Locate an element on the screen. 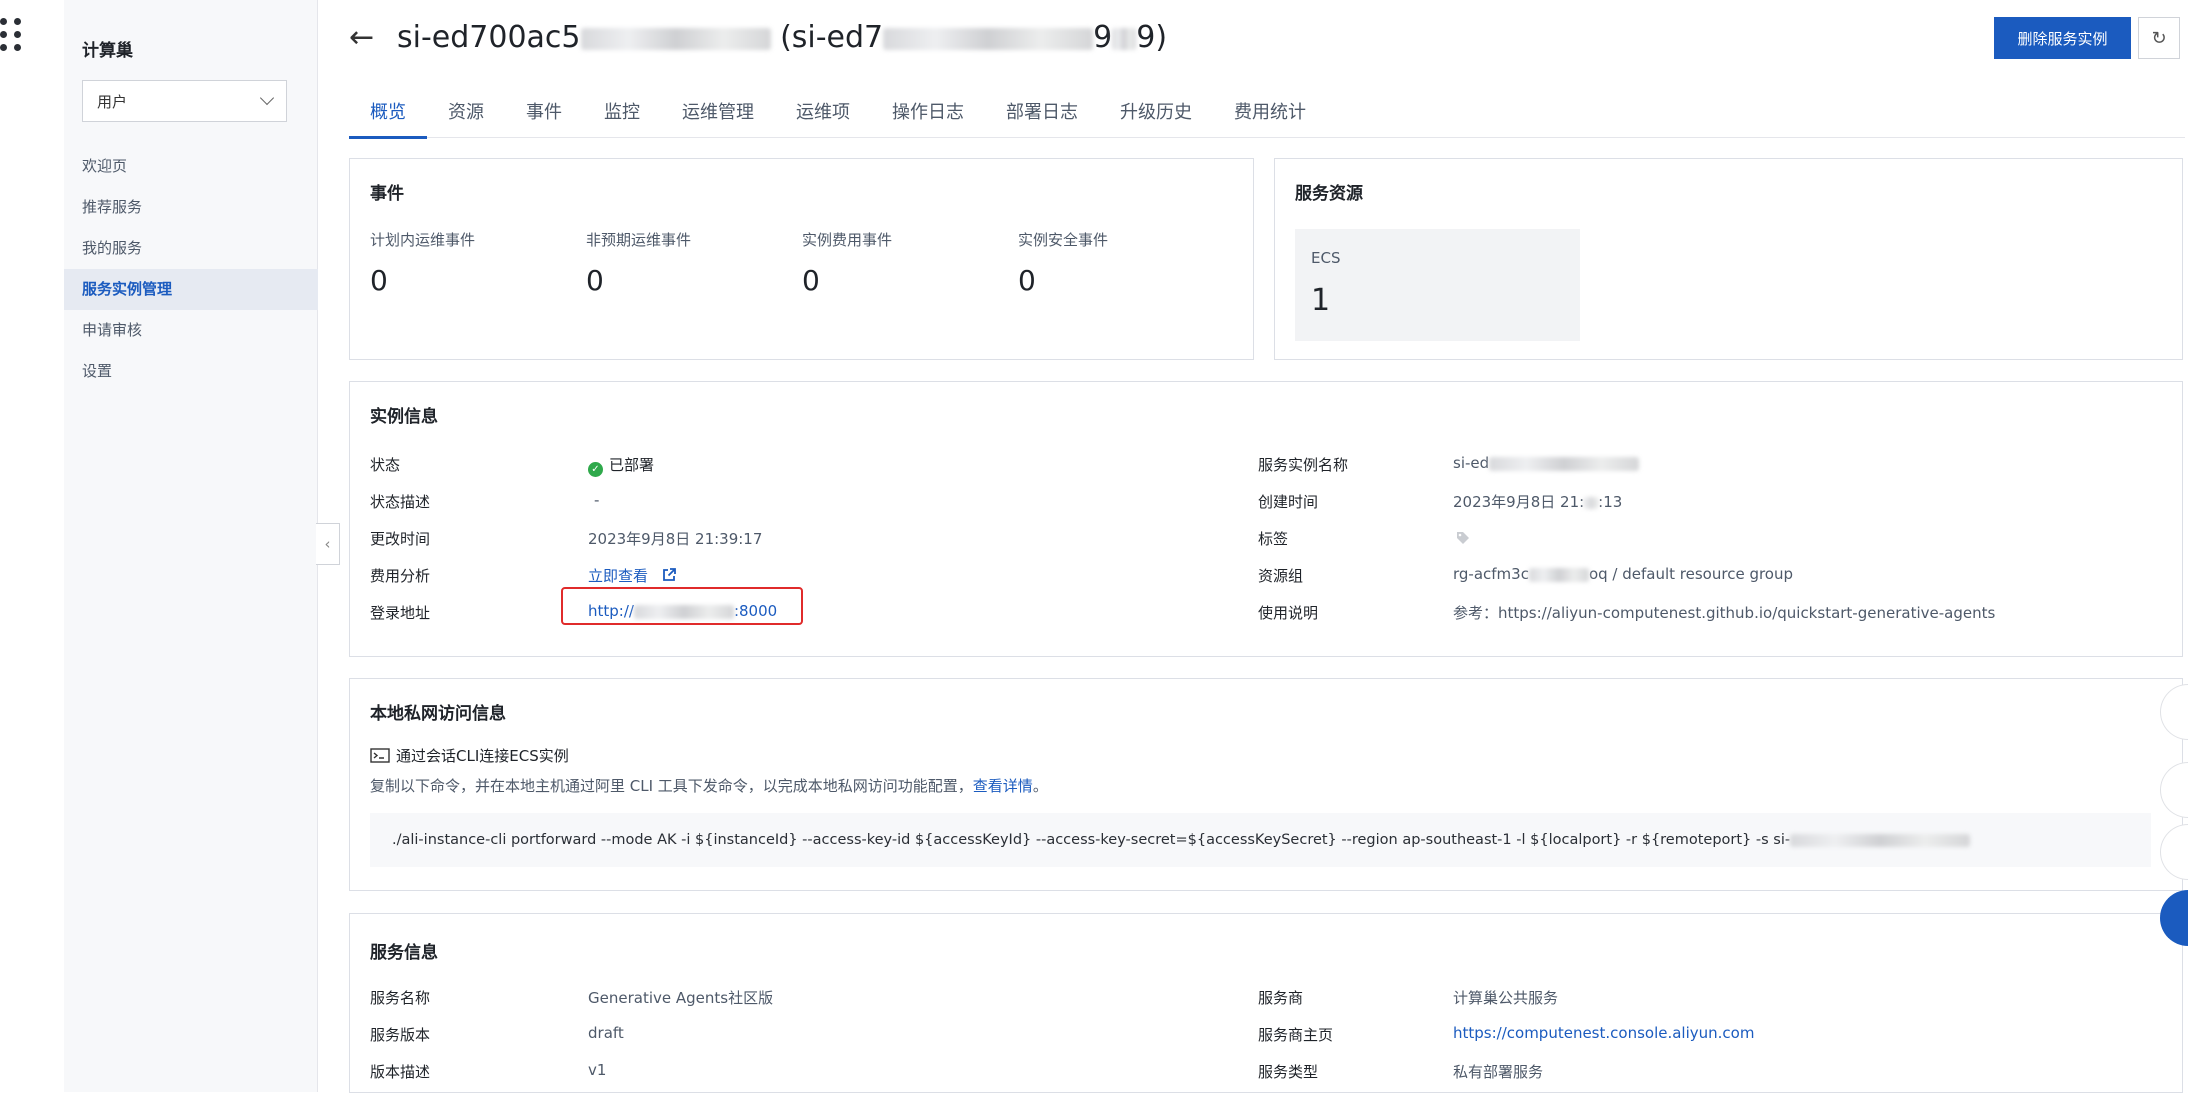 The width and height of the screenshot is (2188, 1108). cost-analysis-label: 费用分析 is located at coordinates (400, 576).